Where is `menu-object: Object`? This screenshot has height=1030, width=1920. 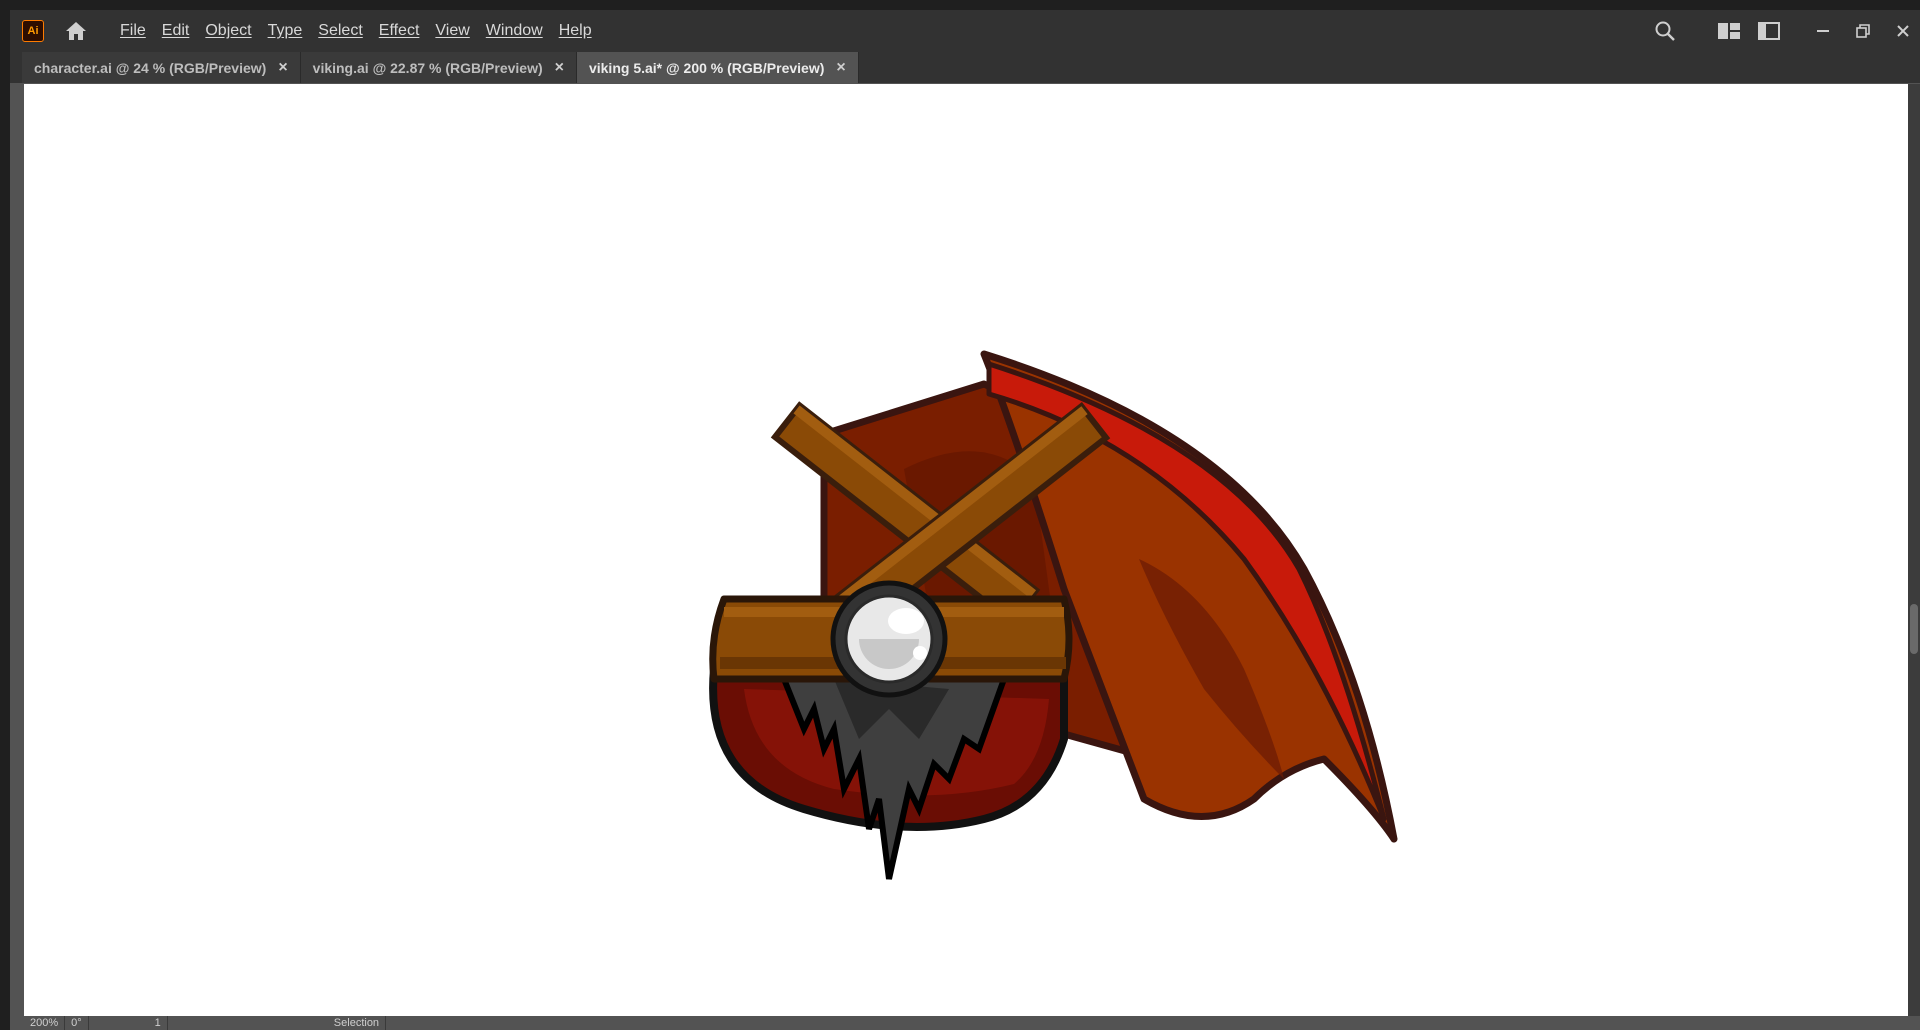 menu-object: Object is located at coordinates (228, 31).